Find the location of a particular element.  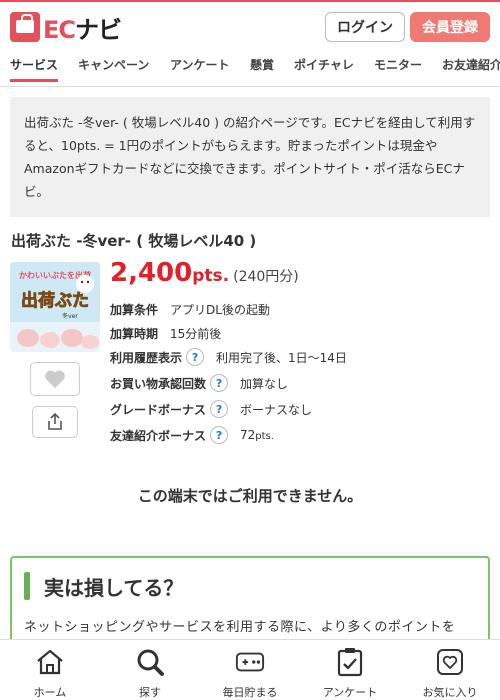

history-value: 利用完了後、1日～14日 is located at coordinates (281, 357).